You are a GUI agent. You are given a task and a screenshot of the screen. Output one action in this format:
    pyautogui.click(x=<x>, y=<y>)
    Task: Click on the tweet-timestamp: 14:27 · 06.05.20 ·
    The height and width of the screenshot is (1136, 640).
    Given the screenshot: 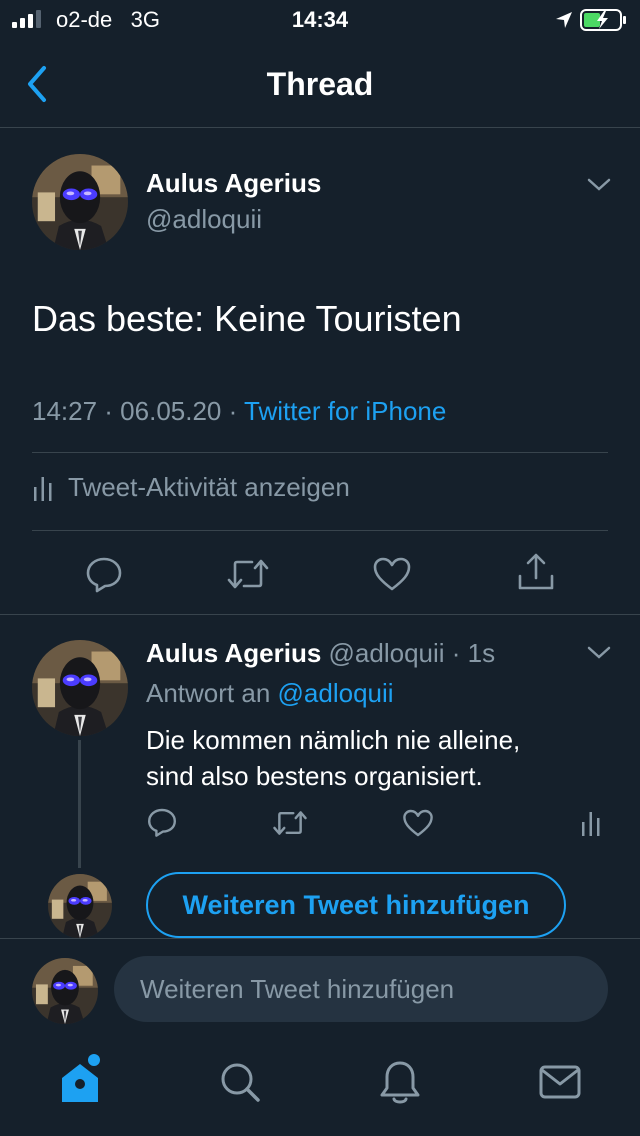 What is the action you would take?
    pyautogui.click(x=138, y=411)
    